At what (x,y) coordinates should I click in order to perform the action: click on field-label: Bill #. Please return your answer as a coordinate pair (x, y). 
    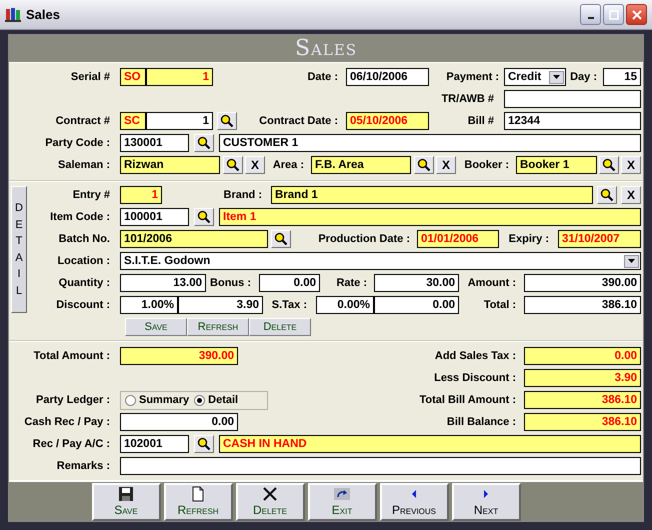
    Looking at the image, I should click on (480, 121).